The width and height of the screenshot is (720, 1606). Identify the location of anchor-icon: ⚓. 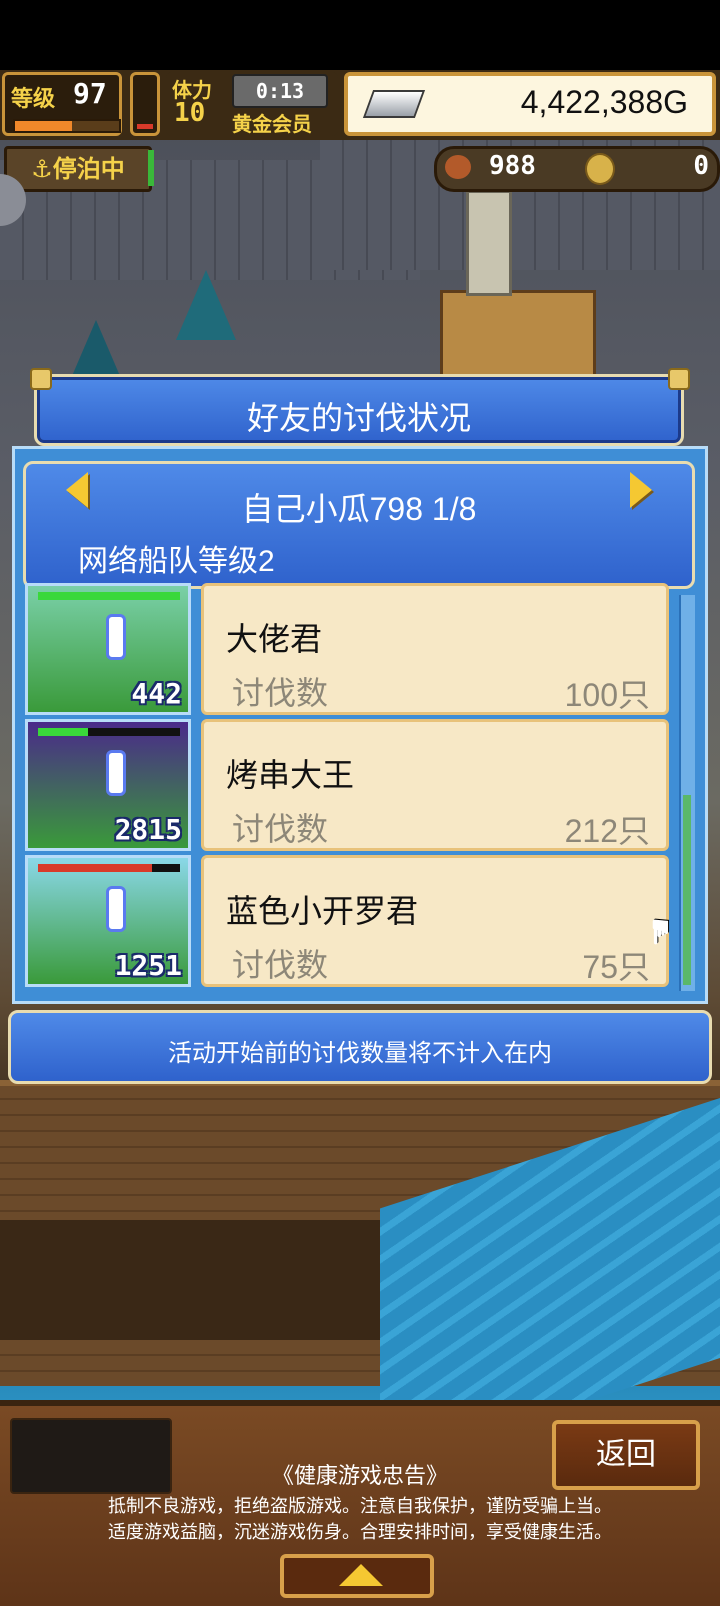
(42, 169).